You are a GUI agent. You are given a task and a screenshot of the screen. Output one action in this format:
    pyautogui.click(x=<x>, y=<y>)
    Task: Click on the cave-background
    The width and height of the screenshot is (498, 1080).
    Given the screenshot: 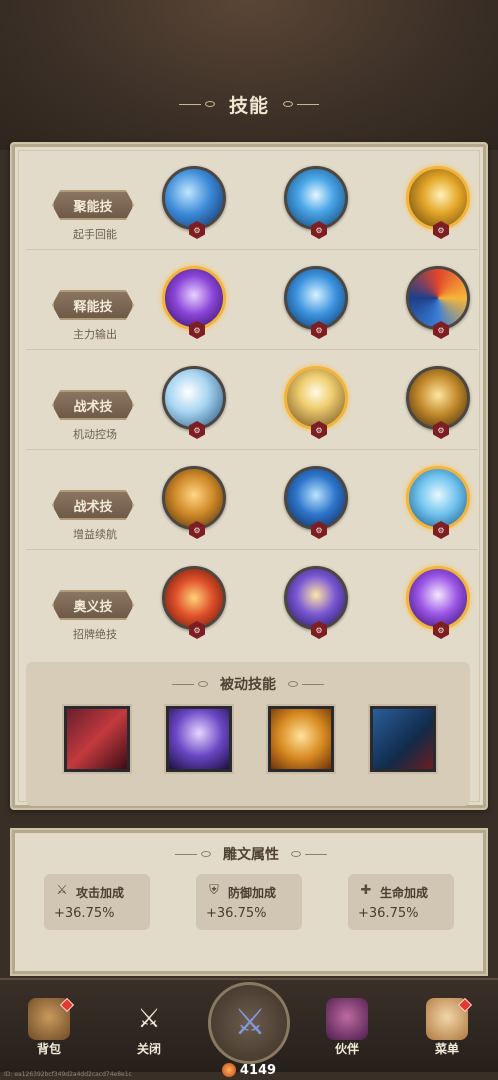 What is the action you would take?
    pyautogui.click(x=249, y=75)
    